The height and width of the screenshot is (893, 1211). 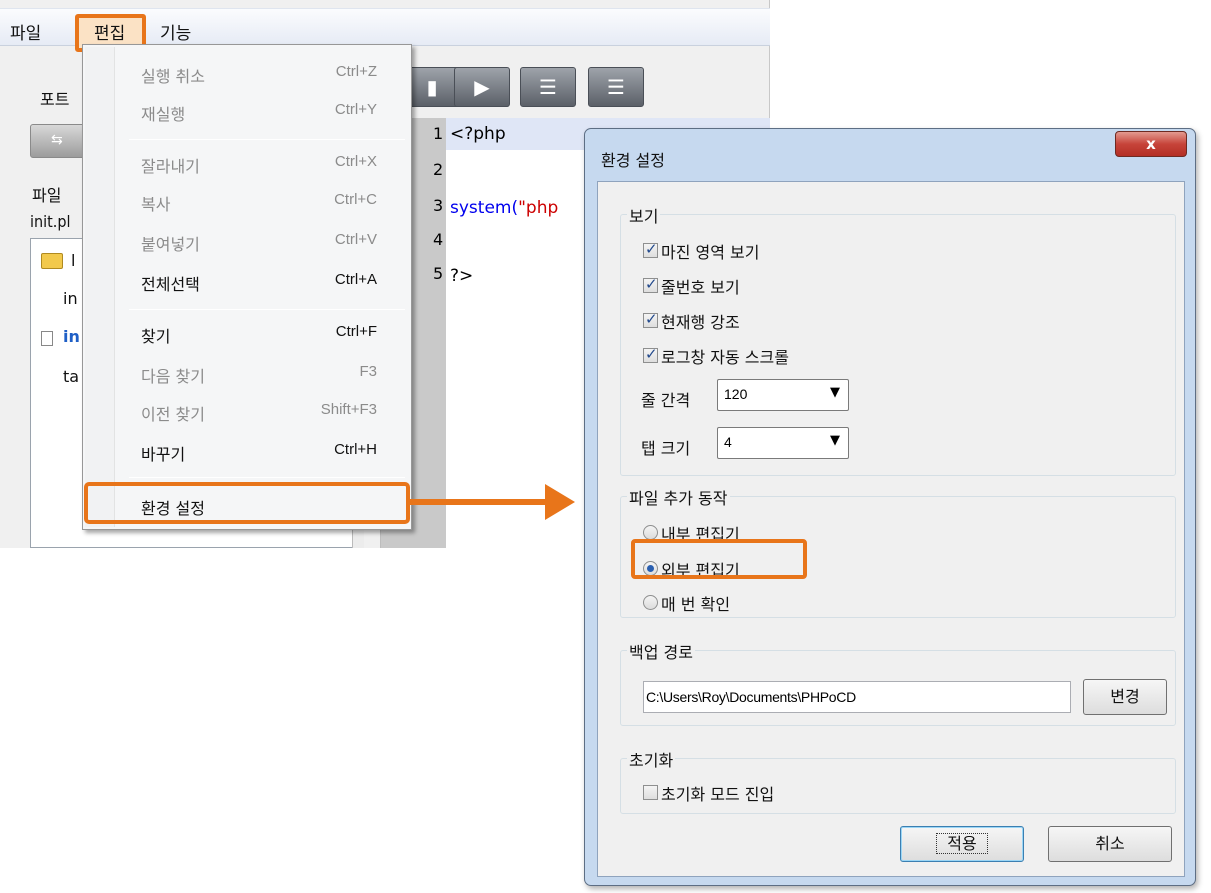 What do you see at coordinates (247, 503) in the screenshot?
I see `preferences-highlight` at bounding box center [247, 503].